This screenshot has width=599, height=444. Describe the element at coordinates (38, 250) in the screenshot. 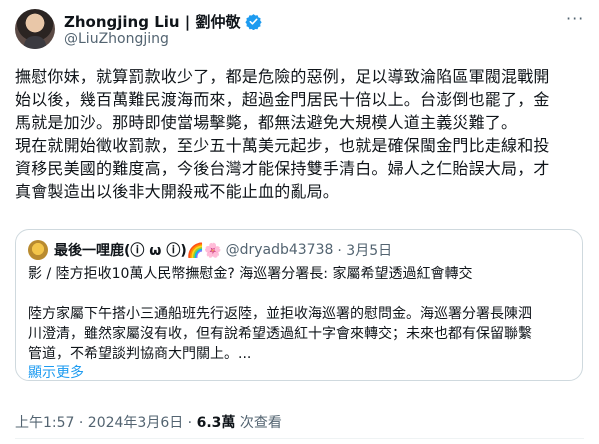

I see `quoted-avatar` at that location.